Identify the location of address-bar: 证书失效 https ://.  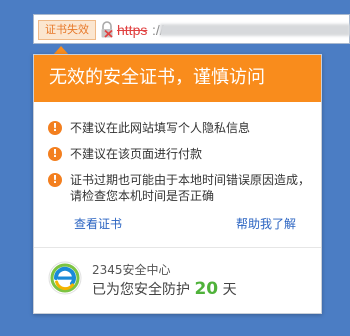
(191, 29).